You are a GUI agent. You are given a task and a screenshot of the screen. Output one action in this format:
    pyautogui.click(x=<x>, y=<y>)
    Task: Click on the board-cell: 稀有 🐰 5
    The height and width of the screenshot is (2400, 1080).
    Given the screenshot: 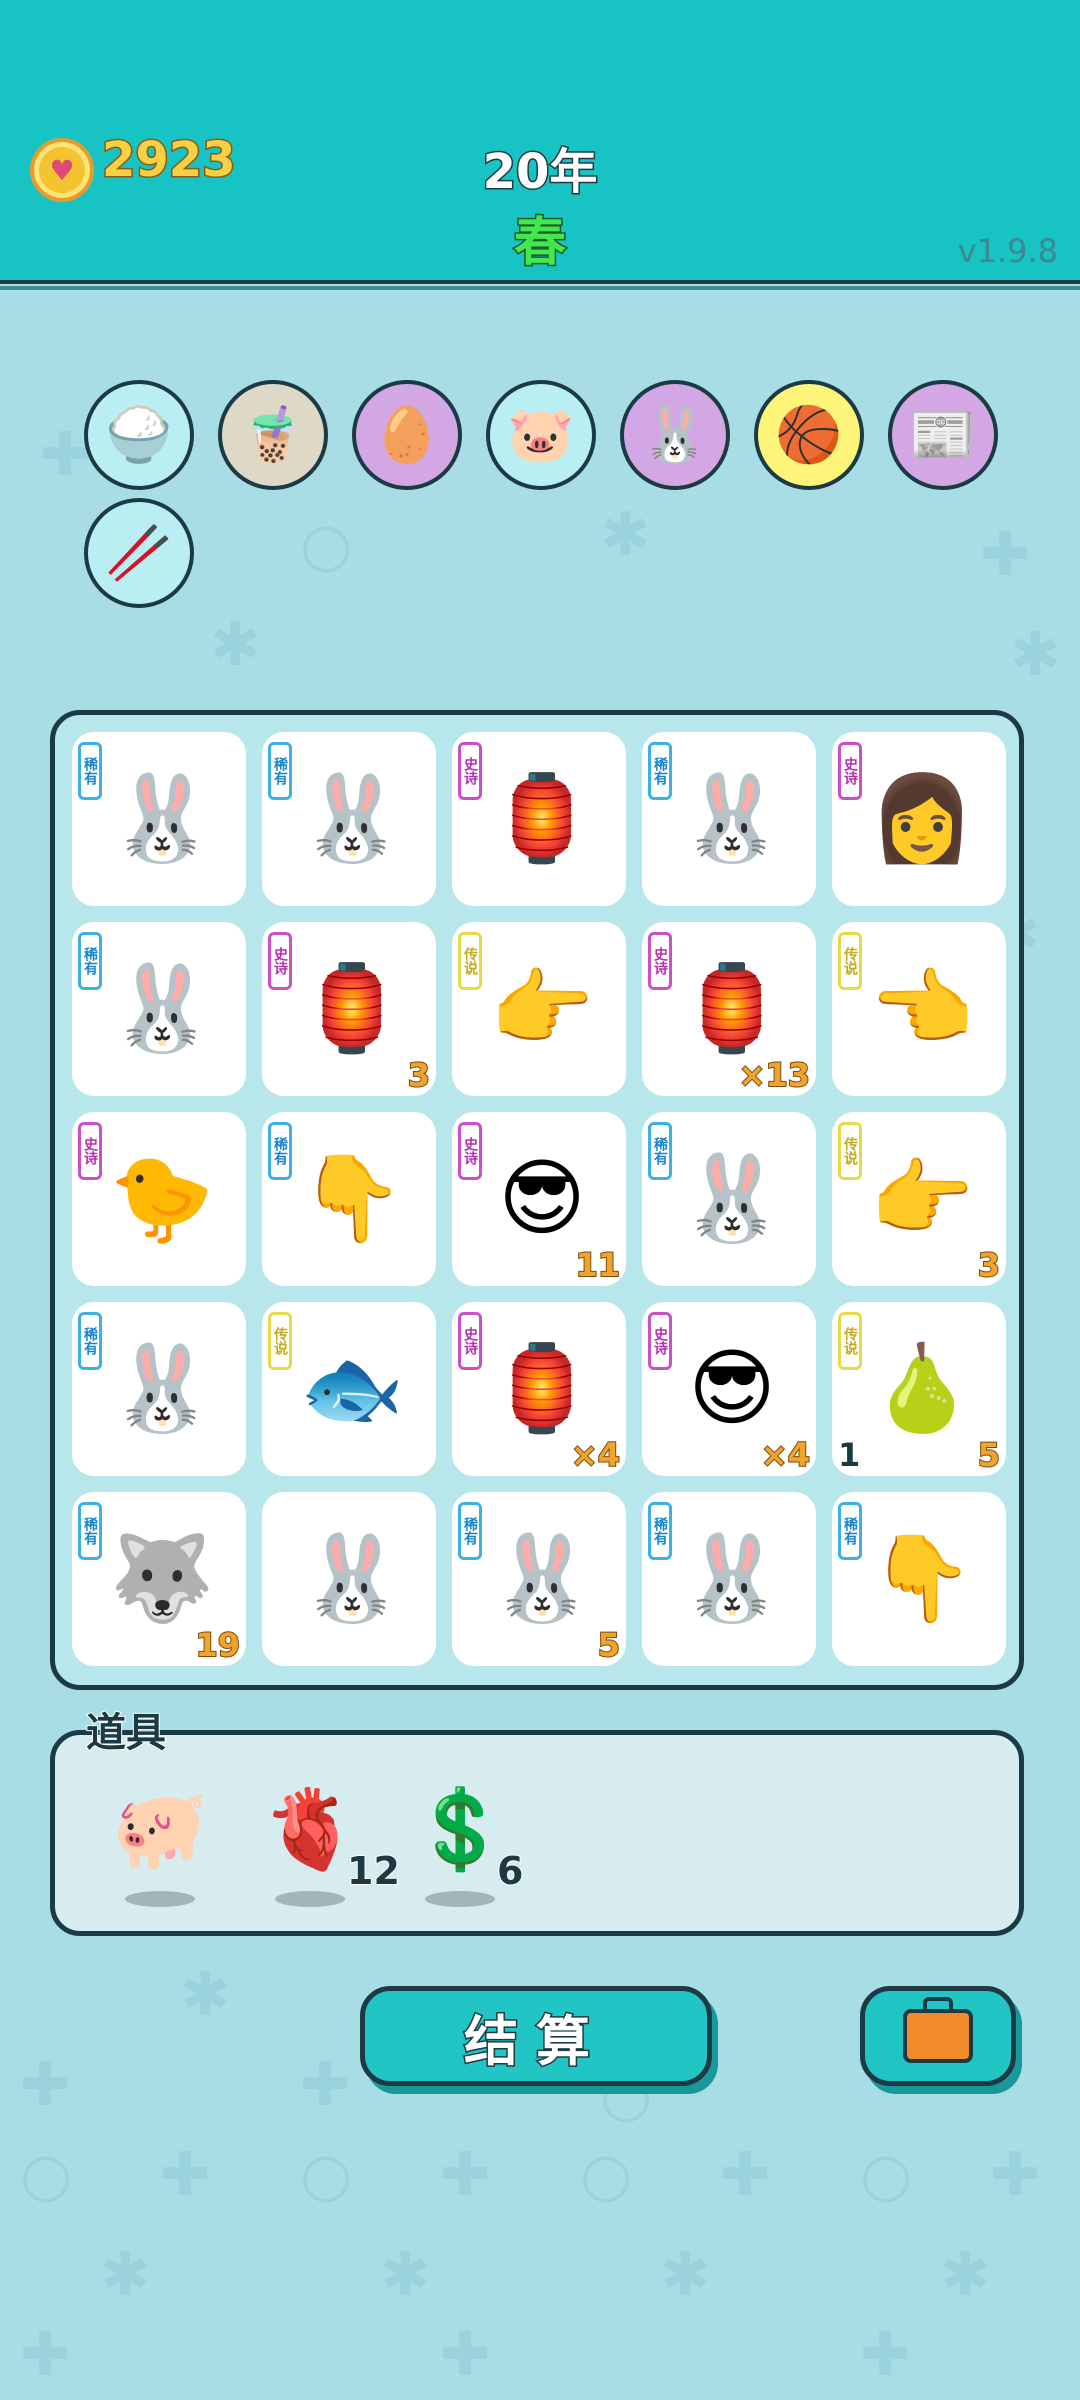 What is the action you would take?
    pyautogui.click(x=539, y=1579)
    